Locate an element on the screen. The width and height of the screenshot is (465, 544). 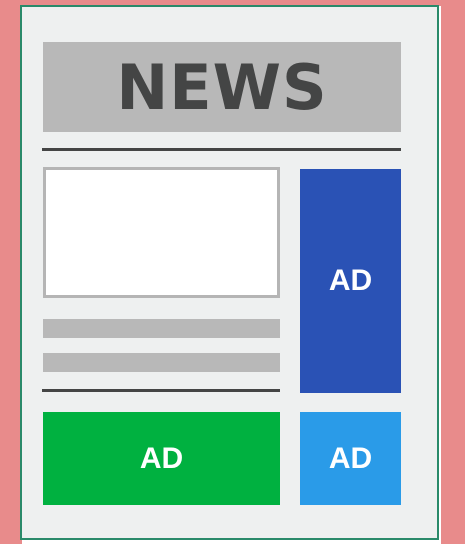
masthead-title: NEWS is located at coordinates (222, 87).